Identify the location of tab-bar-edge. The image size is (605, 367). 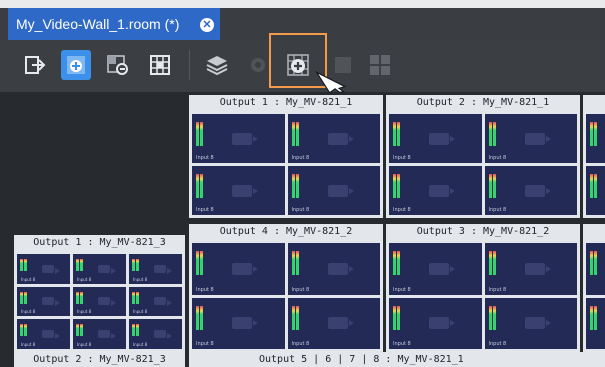
(302, 4).